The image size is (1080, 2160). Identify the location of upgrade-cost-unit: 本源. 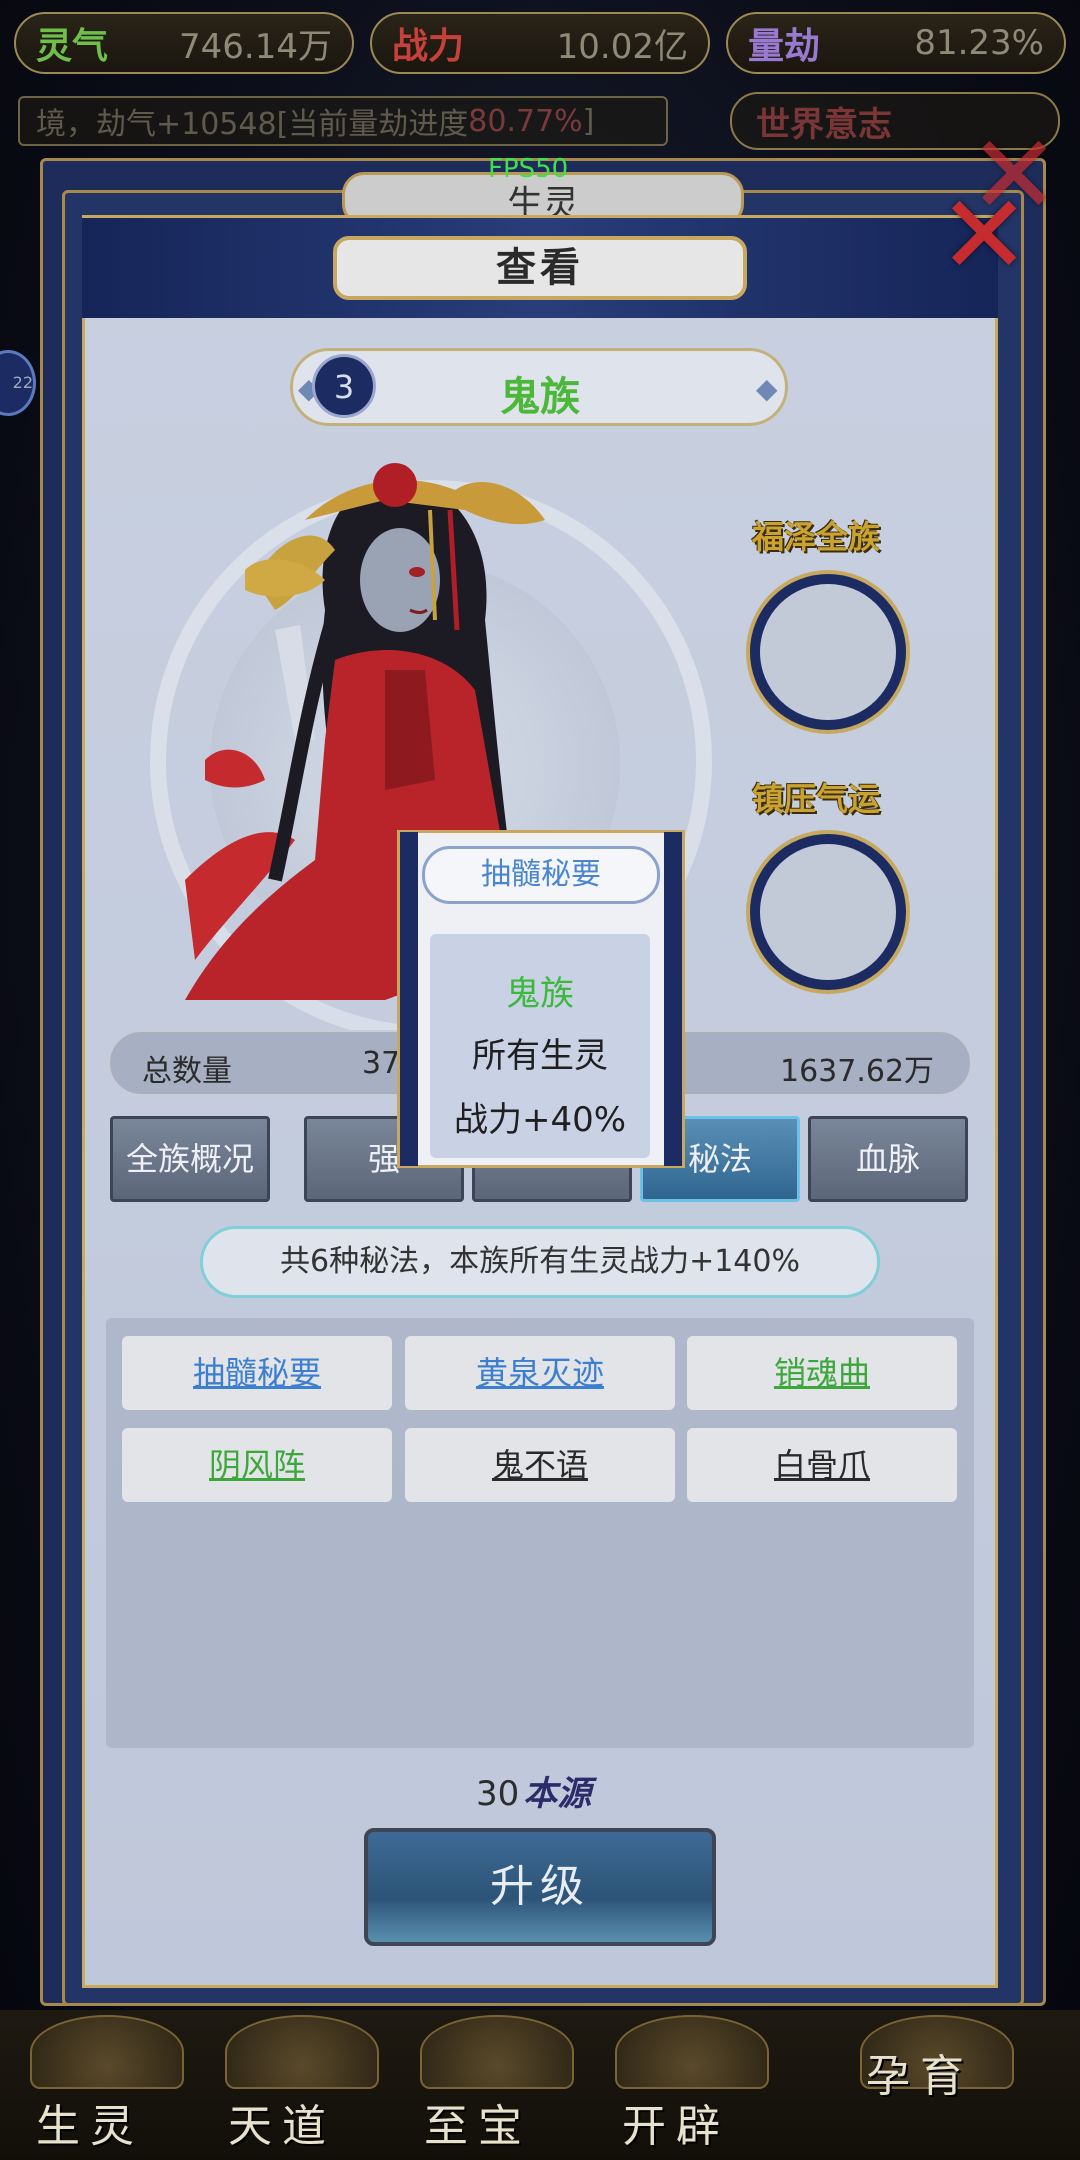
(557, 1794).